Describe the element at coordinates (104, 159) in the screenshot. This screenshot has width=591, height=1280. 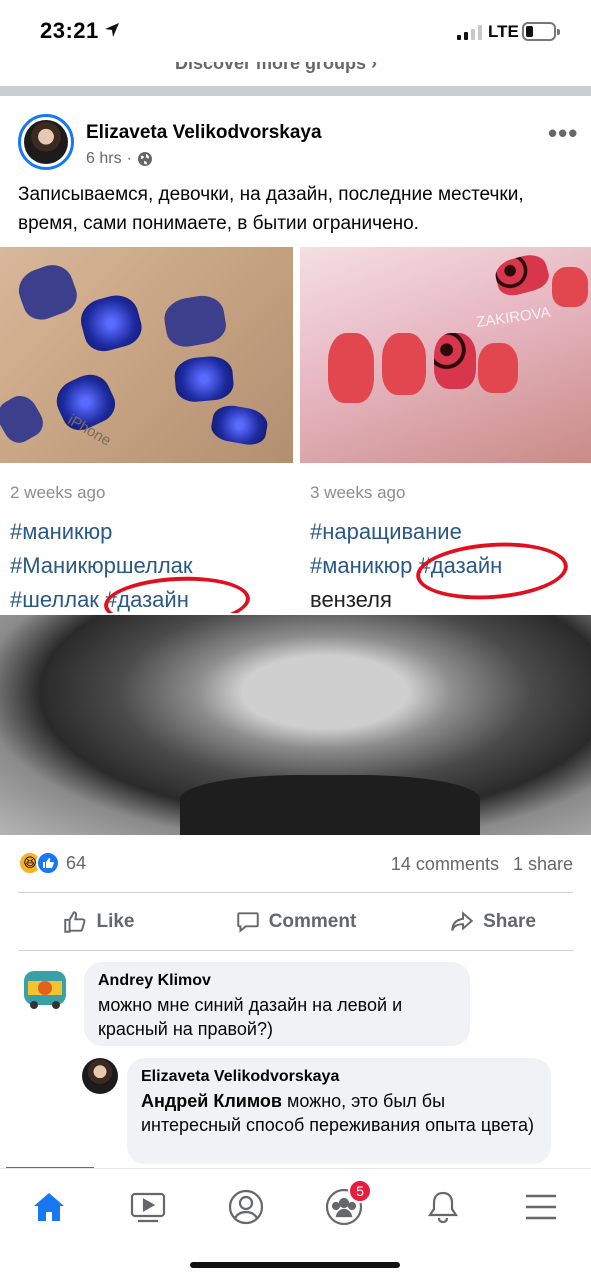
I see `post-time: 6 hrs` at that location.